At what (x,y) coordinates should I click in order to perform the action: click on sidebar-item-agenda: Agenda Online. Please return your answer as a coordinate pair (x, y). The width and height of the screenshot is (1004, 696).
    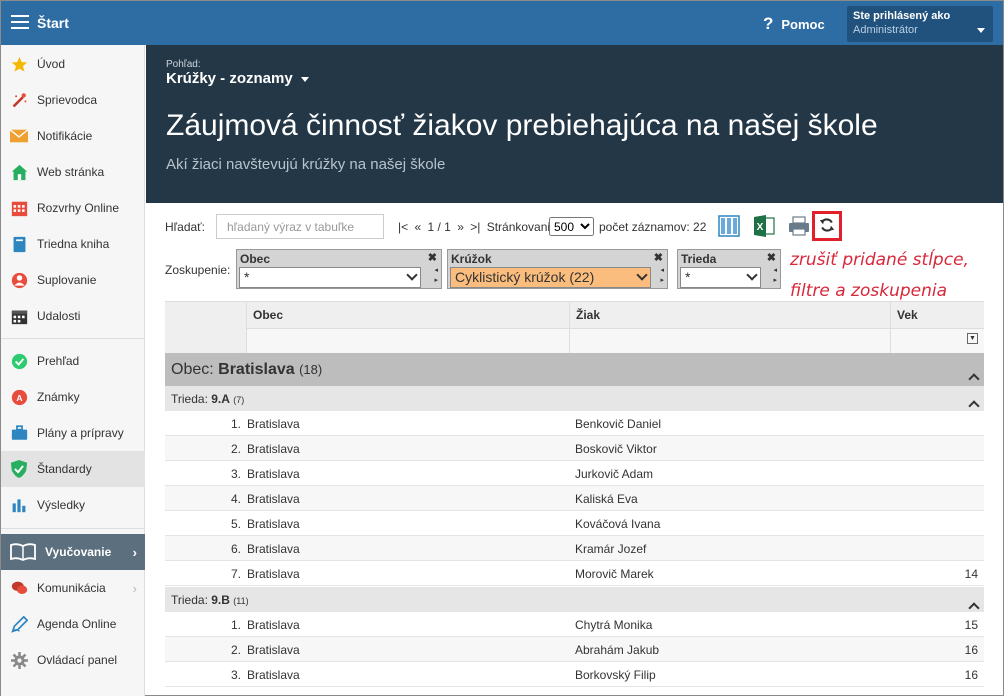
    Looking at the image, I should click on (73, 624).